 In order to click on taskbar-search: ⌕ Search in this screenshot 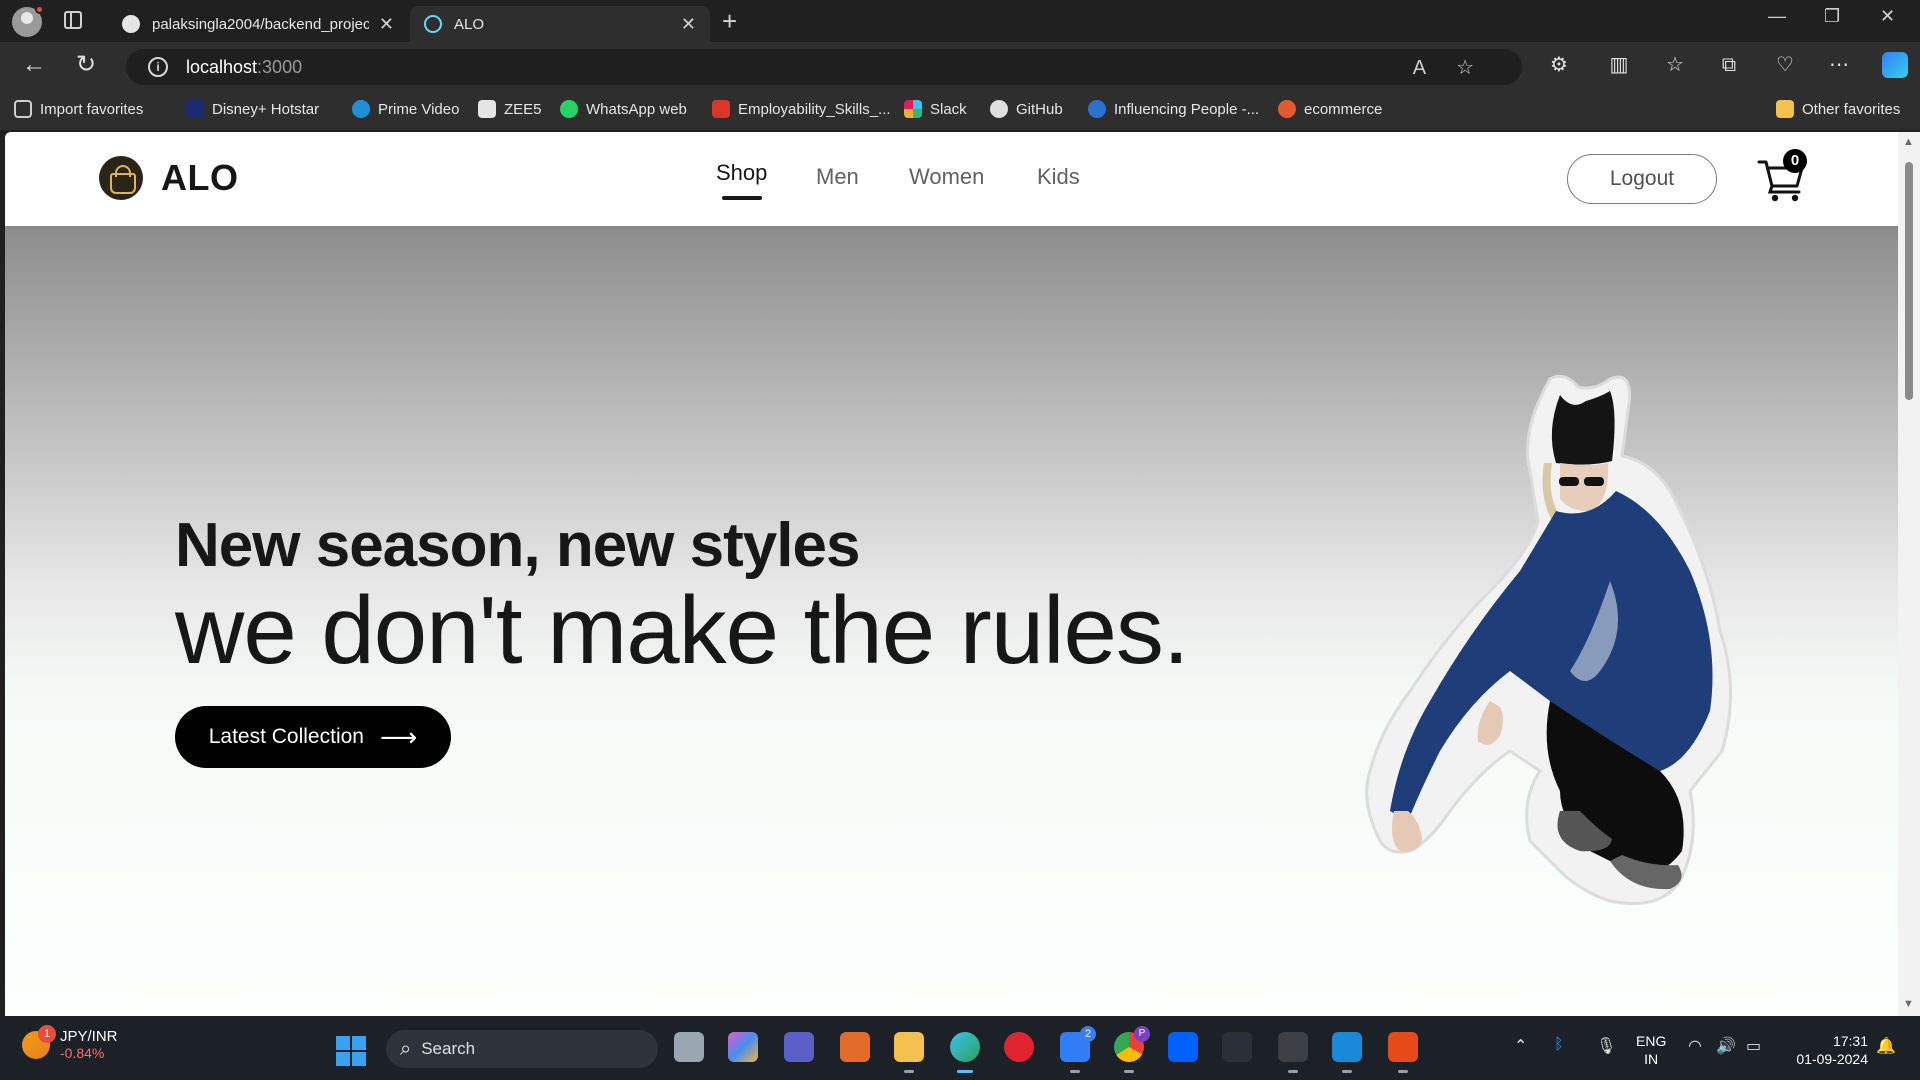, I will do `click(522, 1049)`.